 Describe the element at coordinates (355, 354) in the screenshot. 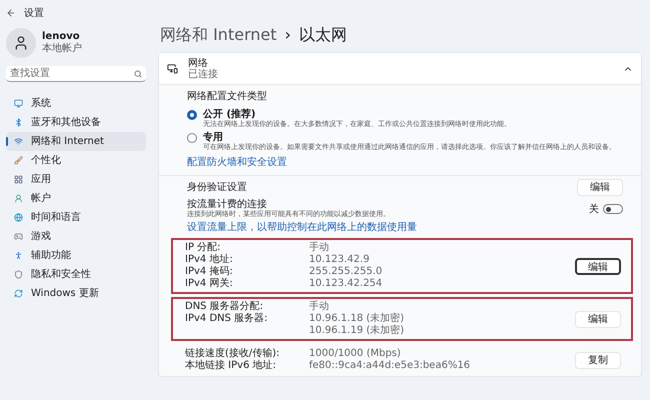

I see `field-value: 1000/1000 (Mbps)` at that location.